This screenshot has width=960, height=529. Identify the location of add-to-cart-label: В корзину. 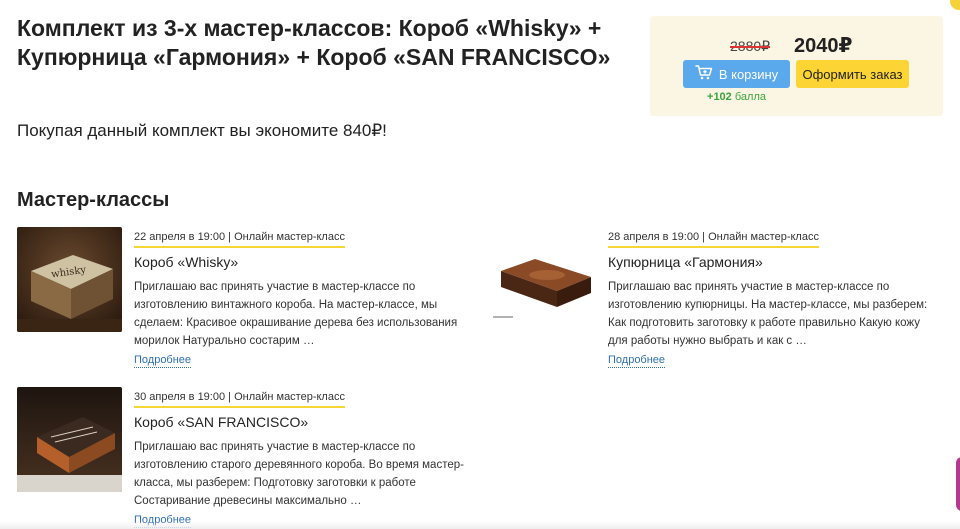
(748, 74).